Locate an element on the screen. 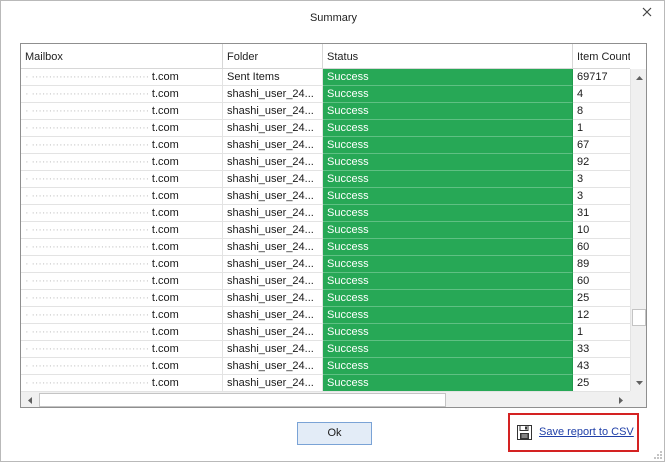 Image resolution: width=665 pixels, height=462 pixels. column-header-status: Status is located at coordinates (448, 56).